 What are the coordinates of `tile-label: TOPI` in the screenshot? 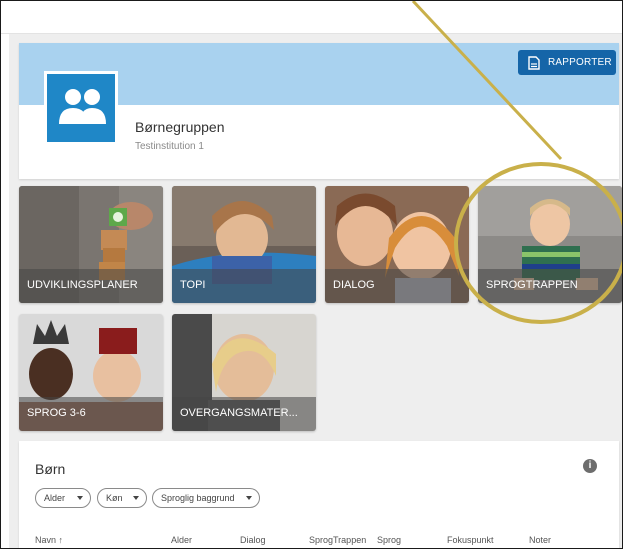 It's located at (244, 286).